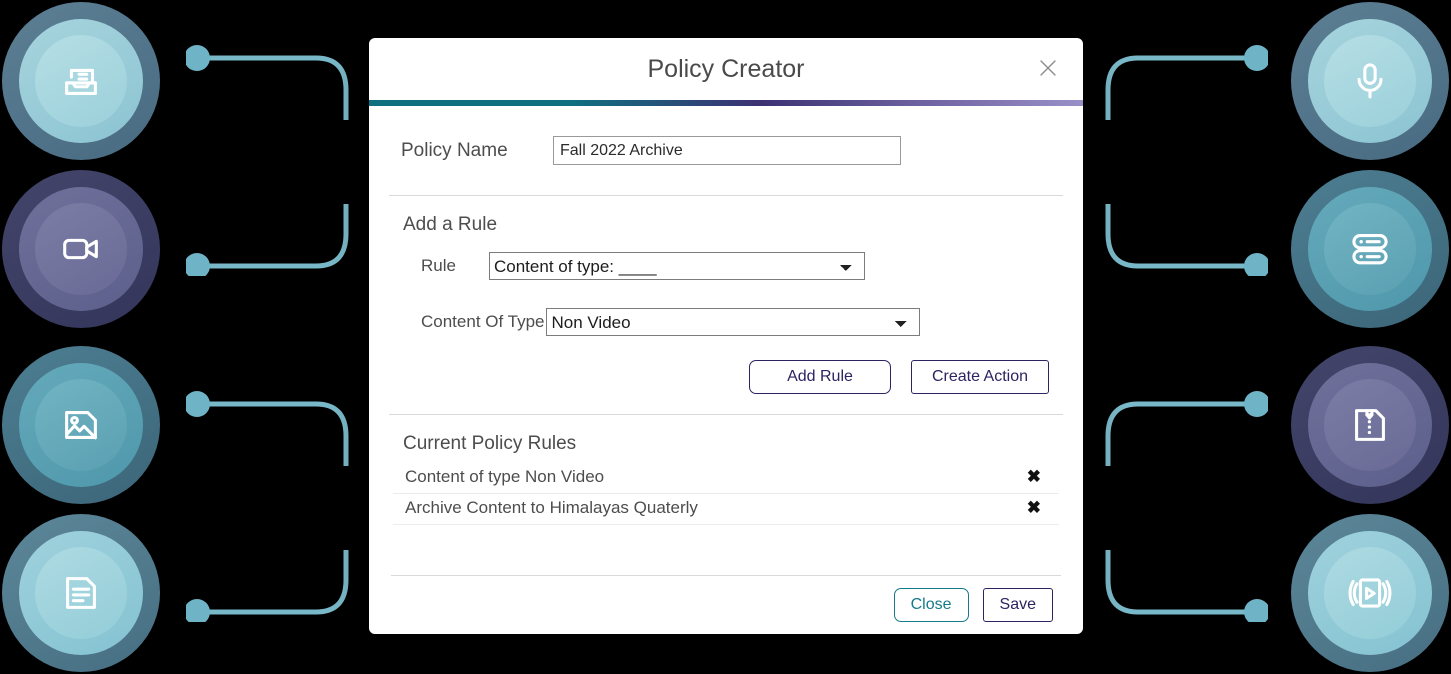  Describe the element at coordinates (931, 605) in the screenshot. I see `close-button: Close` at that location.